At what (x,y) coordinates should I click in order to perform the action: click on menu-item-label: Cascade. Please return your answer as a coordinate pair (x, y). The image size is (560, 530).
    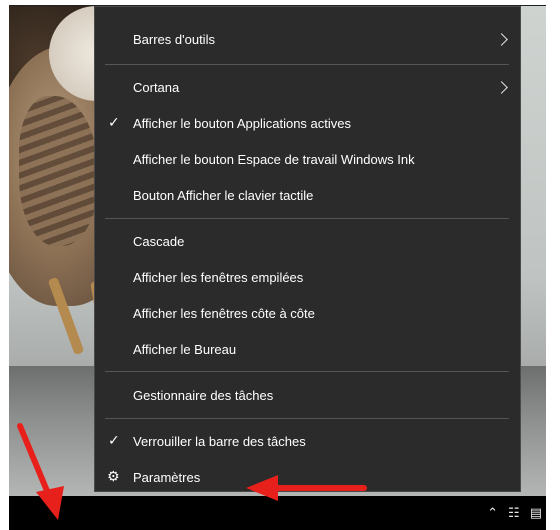
    Looking at the image, I should click on (159, 241).